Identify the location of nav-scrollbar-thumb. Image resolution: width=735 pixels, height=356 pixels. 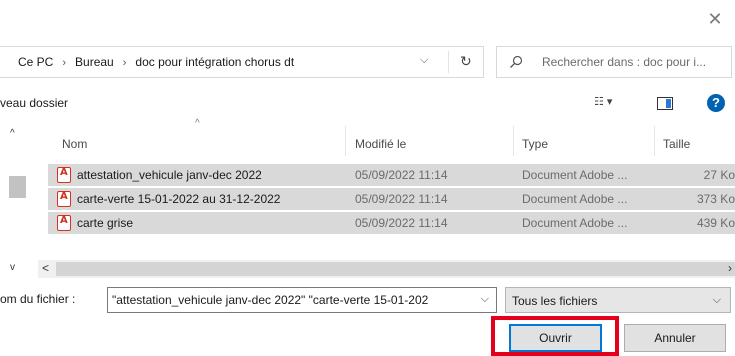
(17, 187).